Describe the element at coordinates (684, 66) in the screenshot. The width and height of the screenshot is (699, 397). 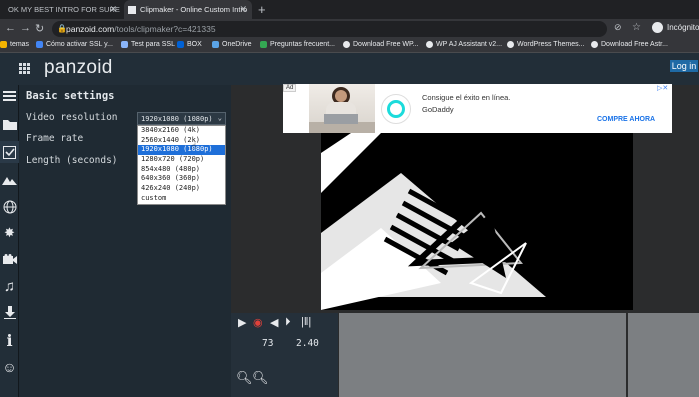
I see `login-button: Log in` at that location.